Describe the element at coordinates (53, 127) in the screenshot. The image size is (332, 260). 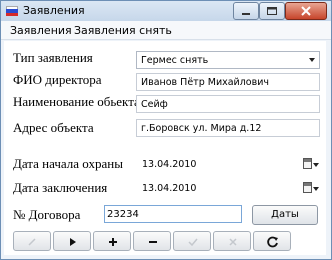
I see `address-label: Адрес объекта` at that location.